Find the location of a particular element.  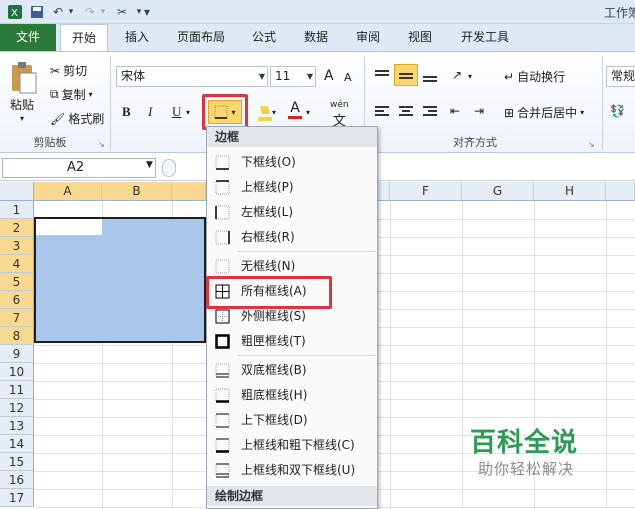

menu-item-double-bottom-border: 双底框线(B) is located at coordinates (292, 370).